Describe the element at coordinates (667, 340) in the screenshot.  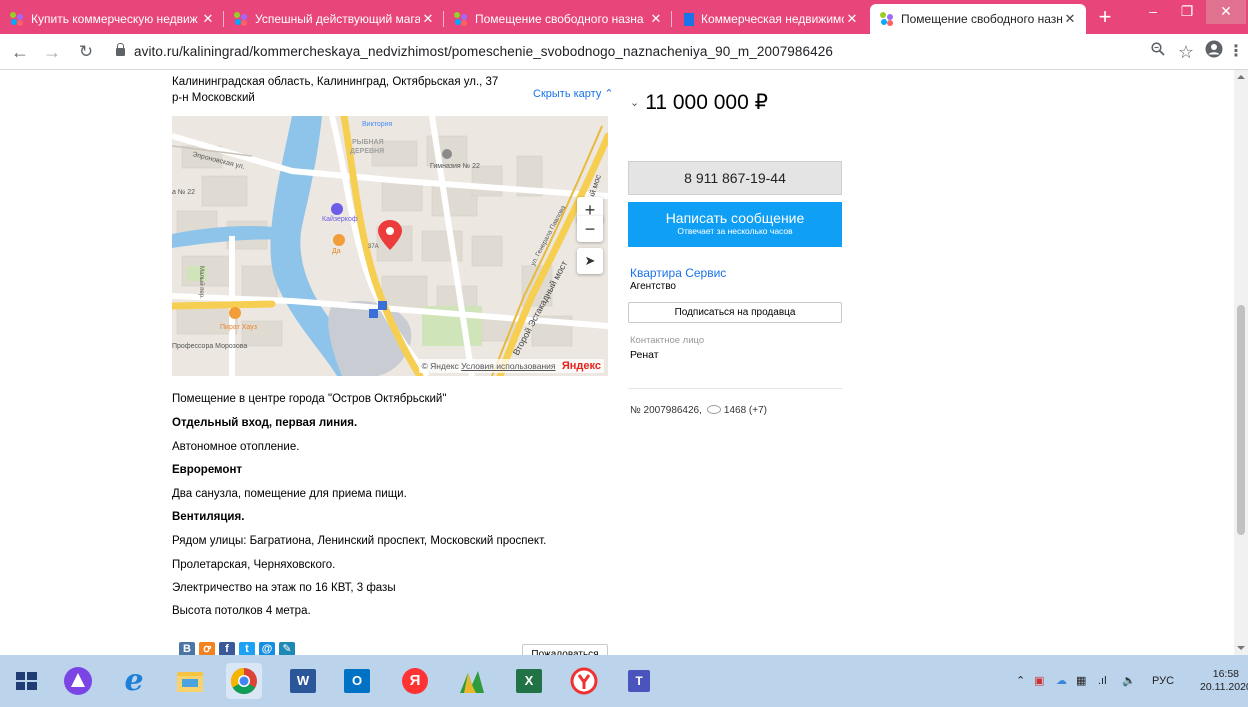
I see `contact-person-label: Контактное лицо` at that location.